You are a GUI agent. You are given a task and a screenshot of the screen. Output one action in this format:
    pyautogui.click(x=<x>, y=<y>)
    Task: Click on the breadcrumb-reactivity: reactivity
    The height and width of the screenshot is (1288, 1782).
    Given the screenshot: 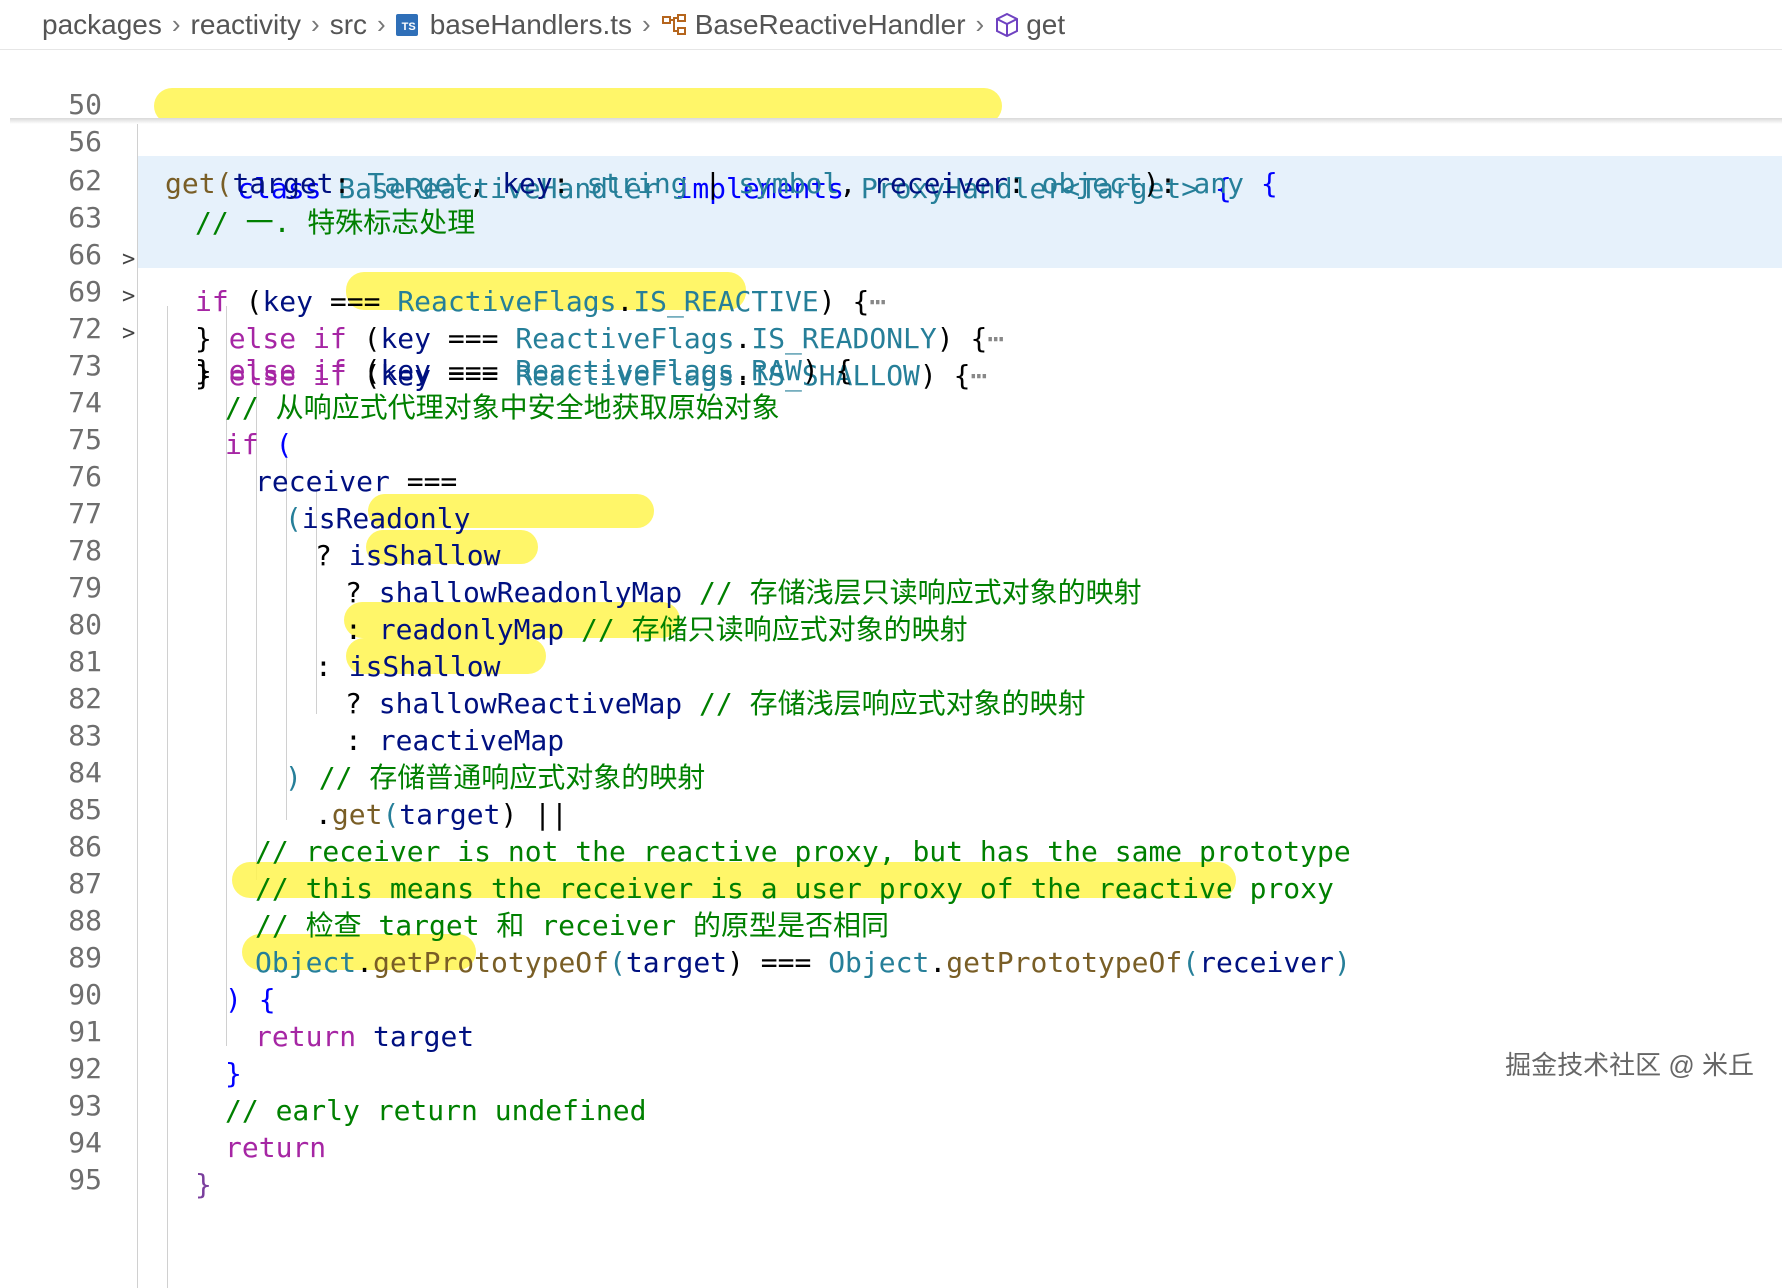 What is the action you would take?
    pyautogui.click(x=246, y=25)
    